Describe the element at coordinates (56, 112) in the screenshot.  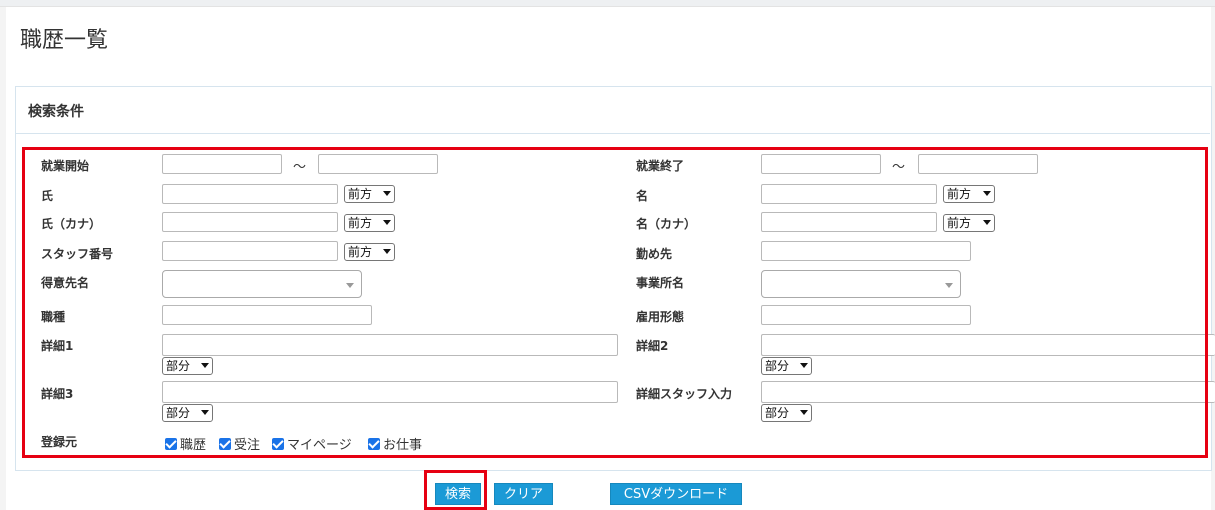
I see `search-conditions-title: 検索条件` at that location.